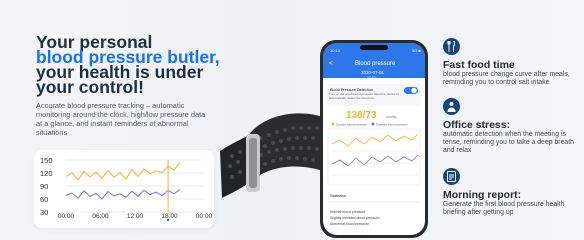 Image resolution: width=584 pixels, height=240 pixels. Describe the element at coordinates (351, 90) in the screenshot. I see `detection-label: Blood Pressure Detection` at that location.